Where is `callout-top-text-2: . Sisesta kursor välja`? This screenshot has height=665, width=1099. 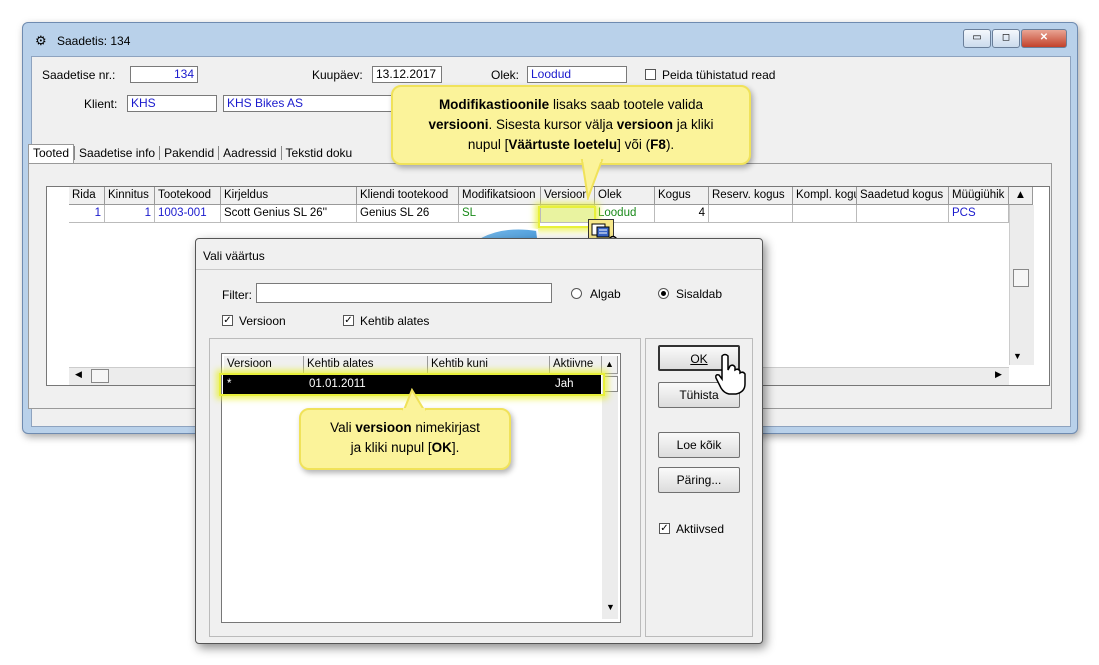
callout-top-text-2: . Sisesta kursor välja is located at coordinates (552, 124).